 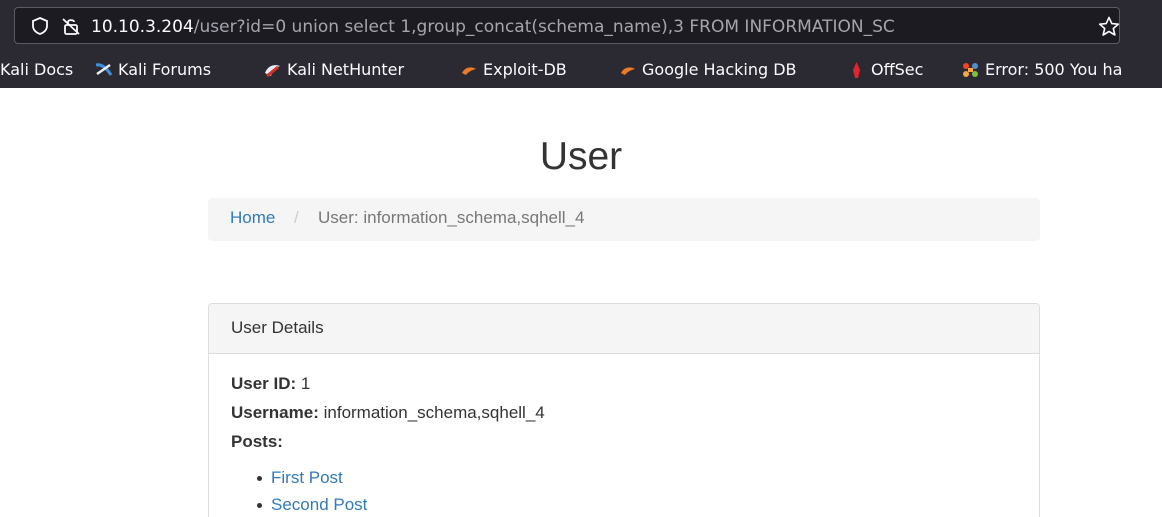 I want to click on insecure-lock-icon, so click(x=71, y=26).